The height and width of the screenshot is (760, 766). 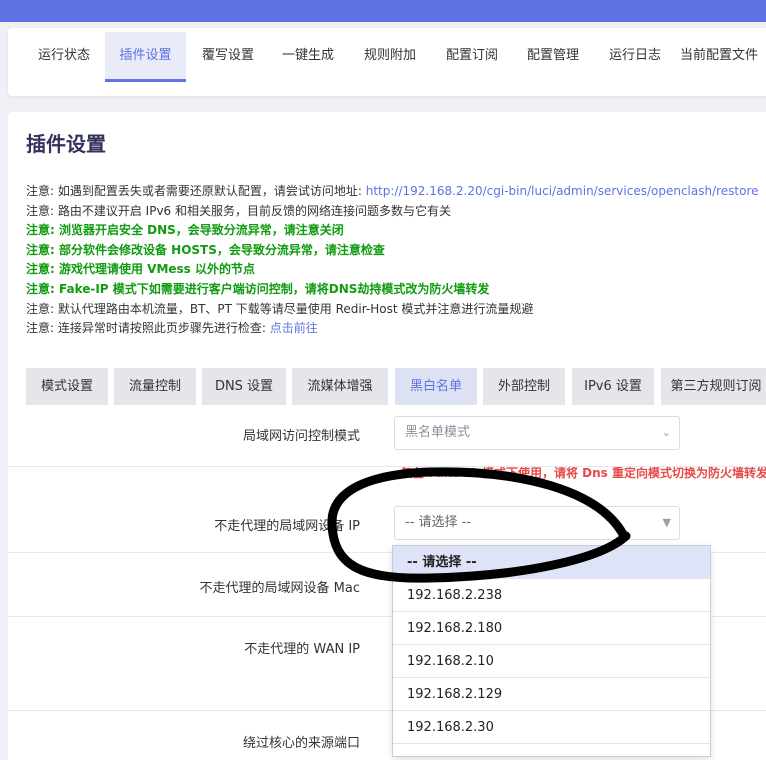 I want to click on row-divider, so click(x=387, y=466).